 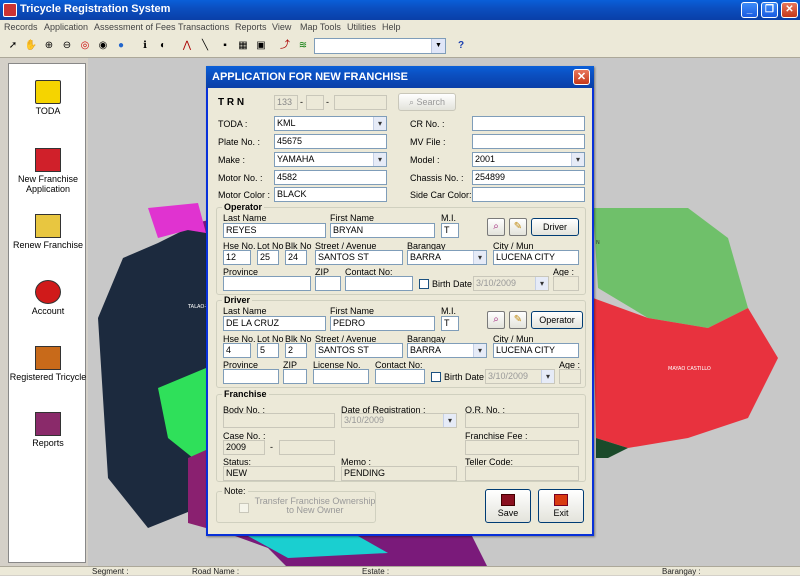 What do you see at coordinates (400, 376) in the screenshot?
I see `dr-contact-field` at bounding box center [400, 376].